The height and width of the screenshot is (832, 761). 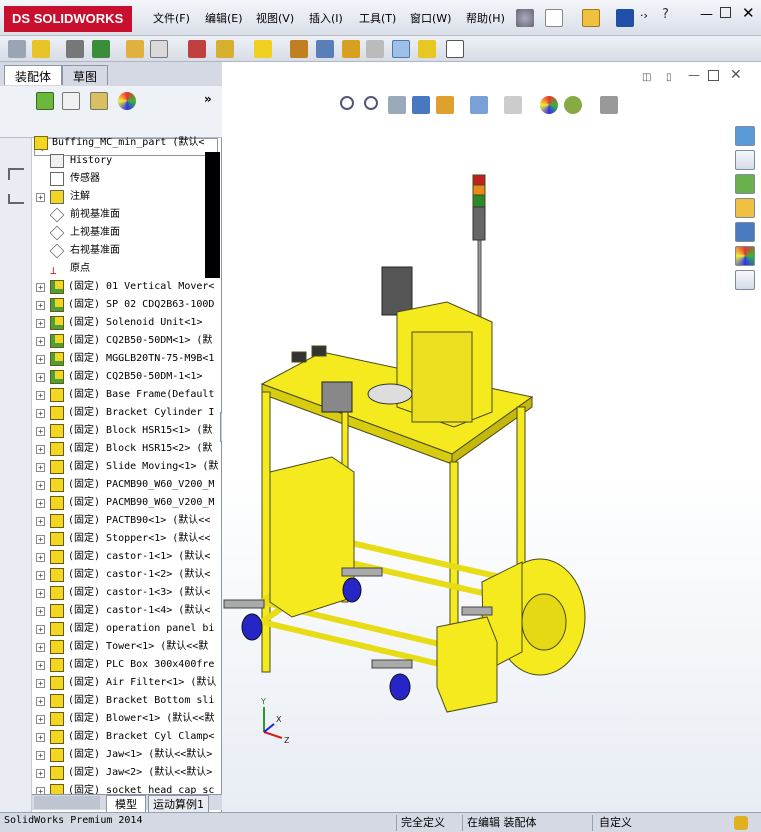 I want to click on move-component-icon, so click(x=159, y=49).